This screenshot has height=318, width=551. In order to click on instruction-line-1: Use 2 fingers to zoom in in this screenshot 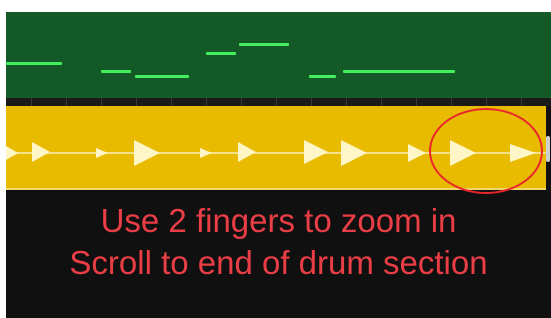, I will do `click(278, 220)`.